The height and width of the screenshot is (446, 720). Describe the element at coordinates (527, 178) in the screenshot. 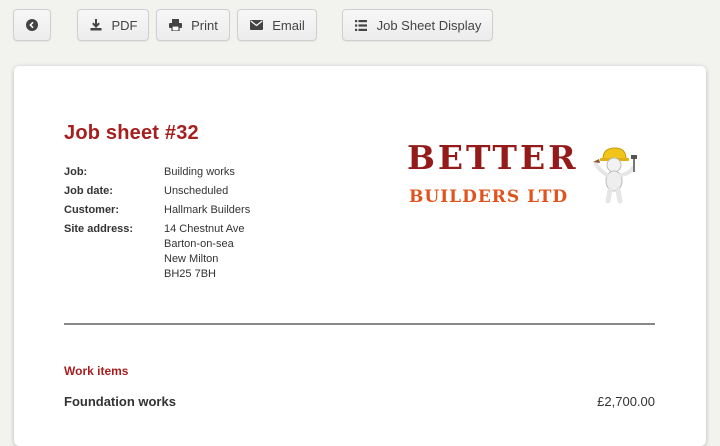

I see `company-logo: BETTER BUILDERS LTD` at that location.